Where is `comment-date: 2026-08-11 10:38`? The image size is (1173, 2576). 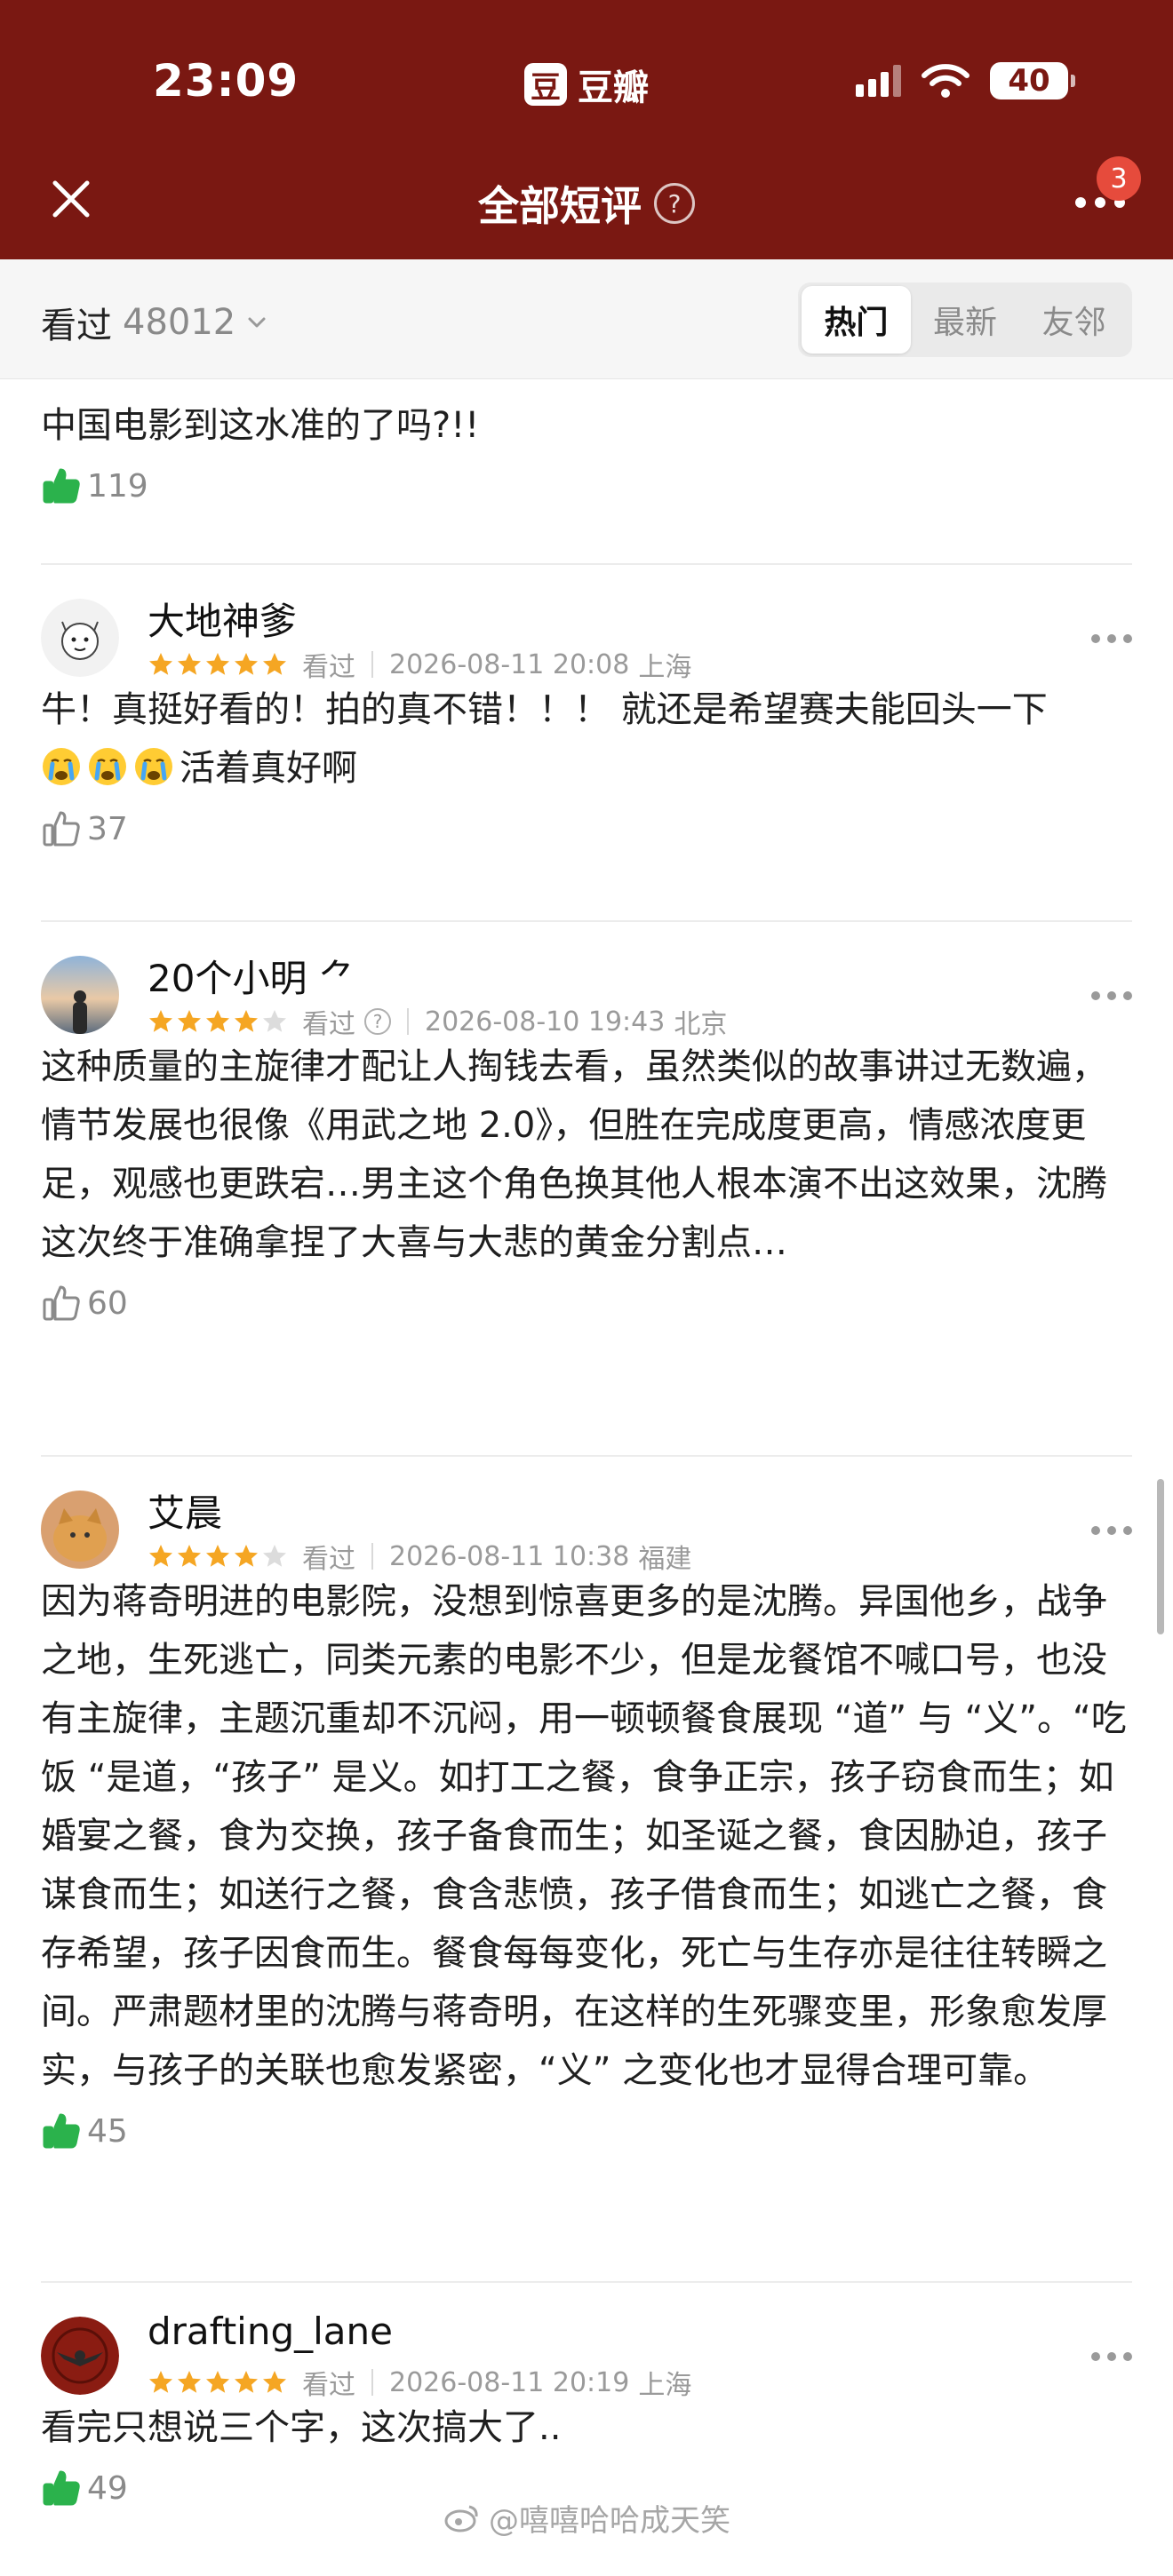 comment-date: 2026-08-11 10:38 is located at coordinates (510, 1556).